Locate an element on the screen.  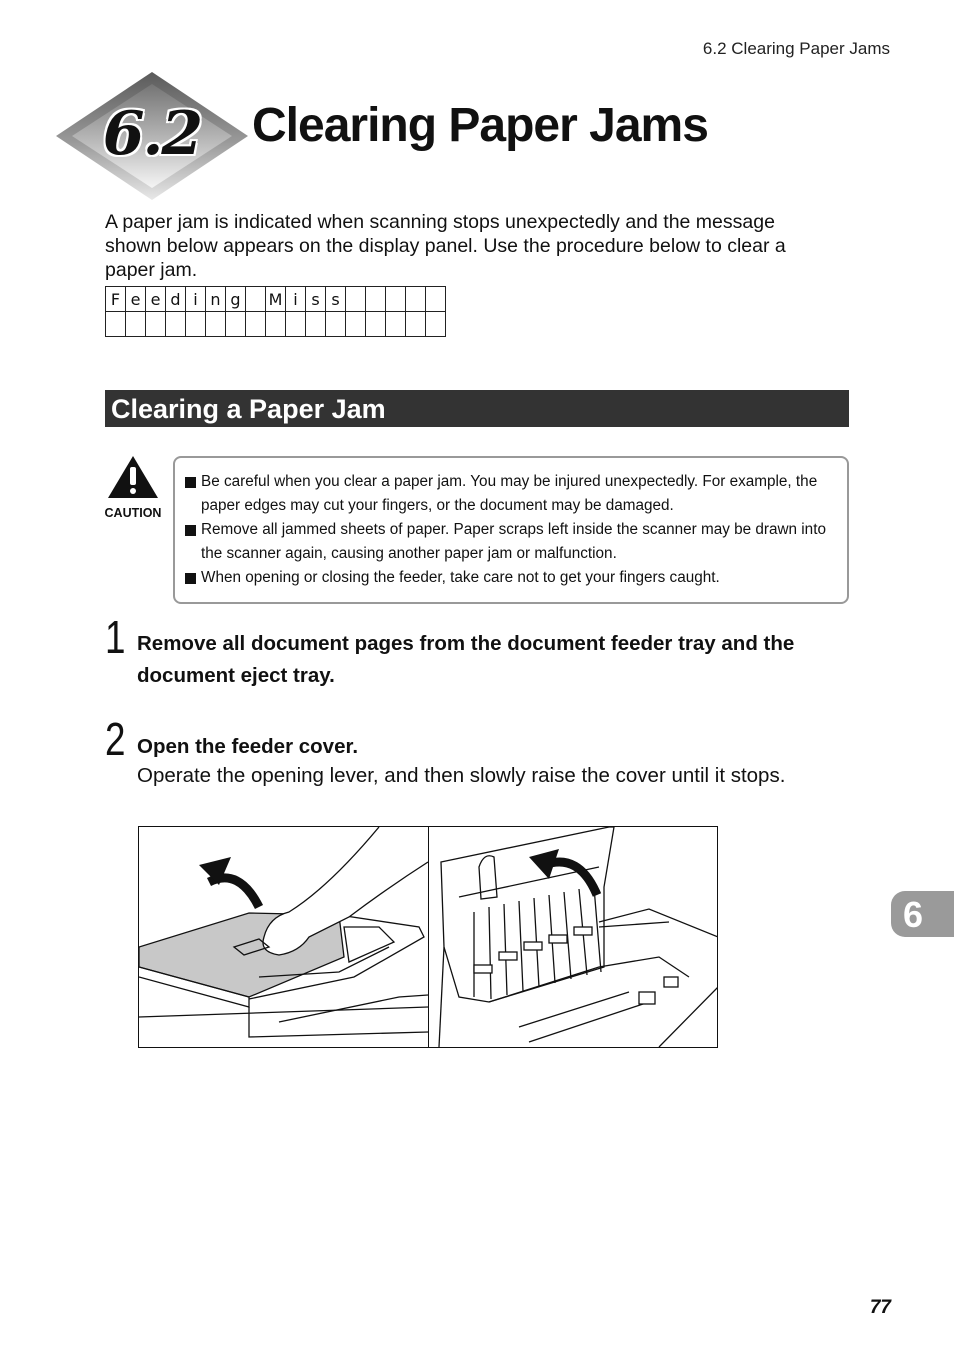
display-cell: n is located at coordinates (215, 299).